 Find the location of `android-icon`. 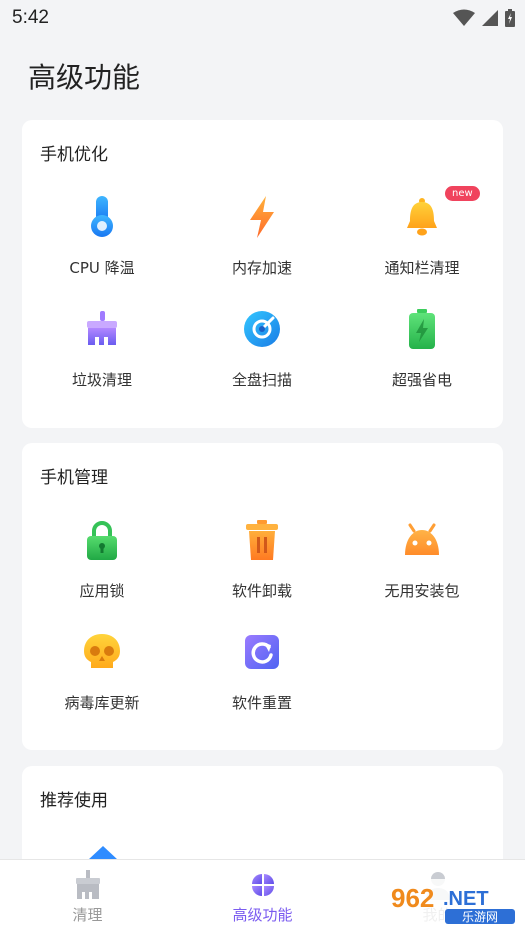

android-icon is located at coordinates (422, 540).